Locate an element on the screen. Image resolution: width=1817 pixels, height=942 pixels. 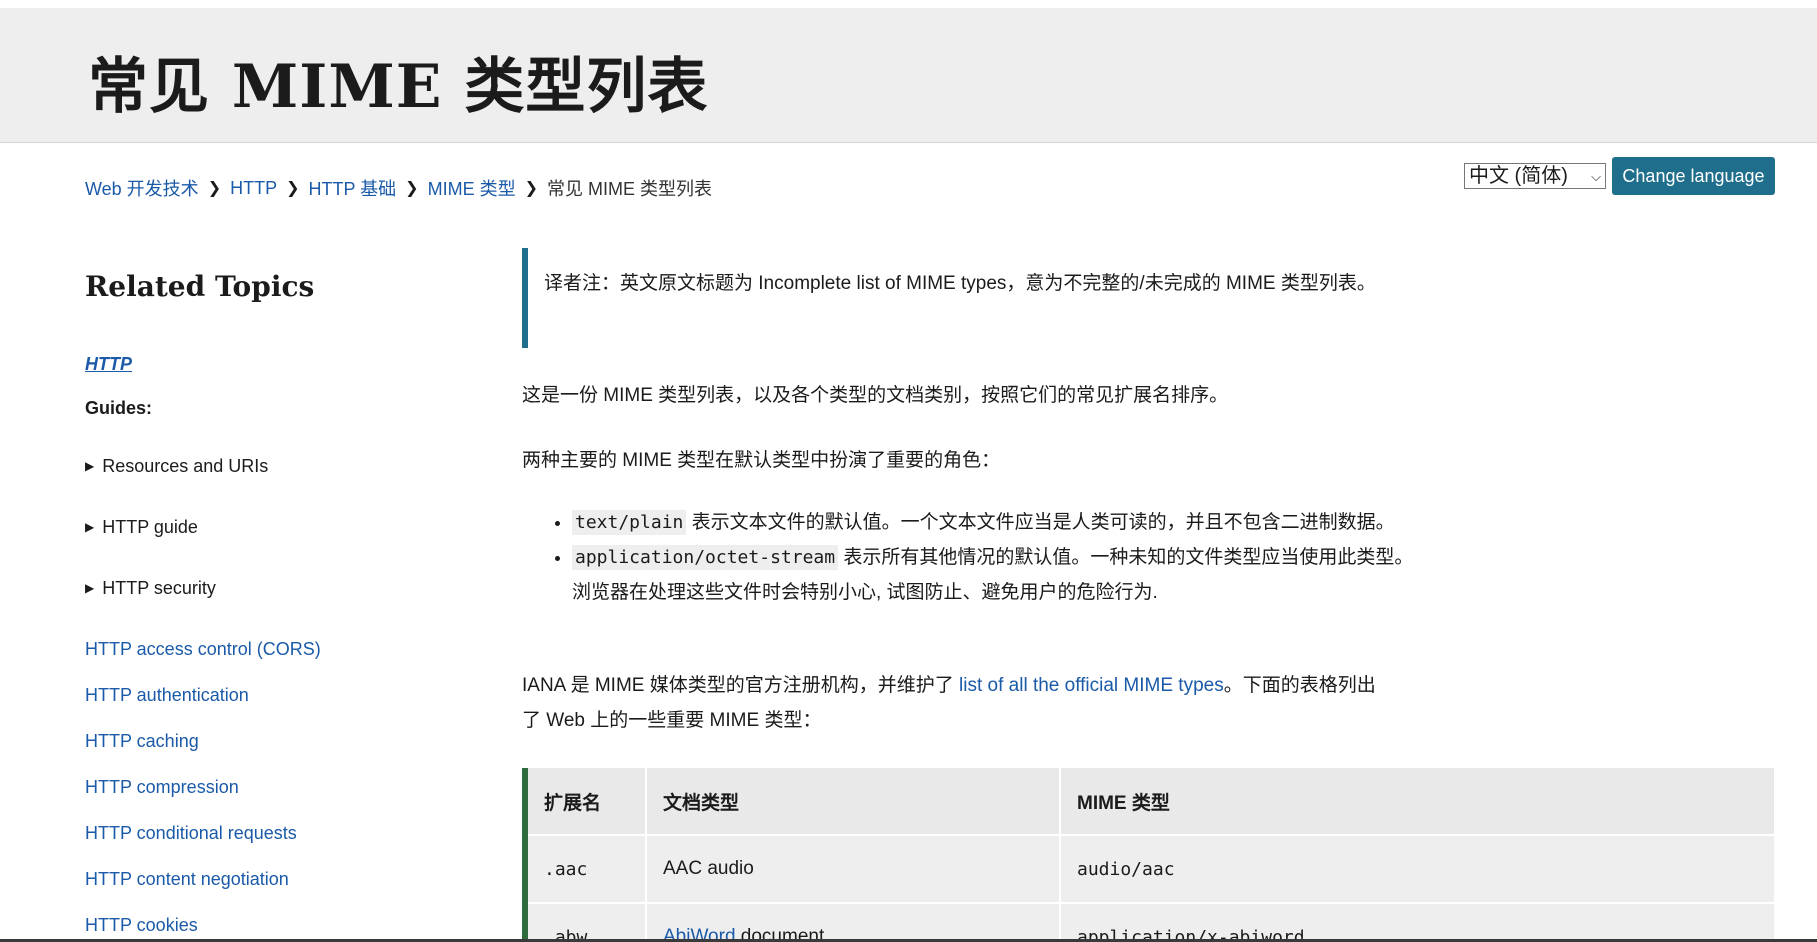
breadcrumb-item-web-tech: Web 开发技术 is located at coordinates (142, 188).